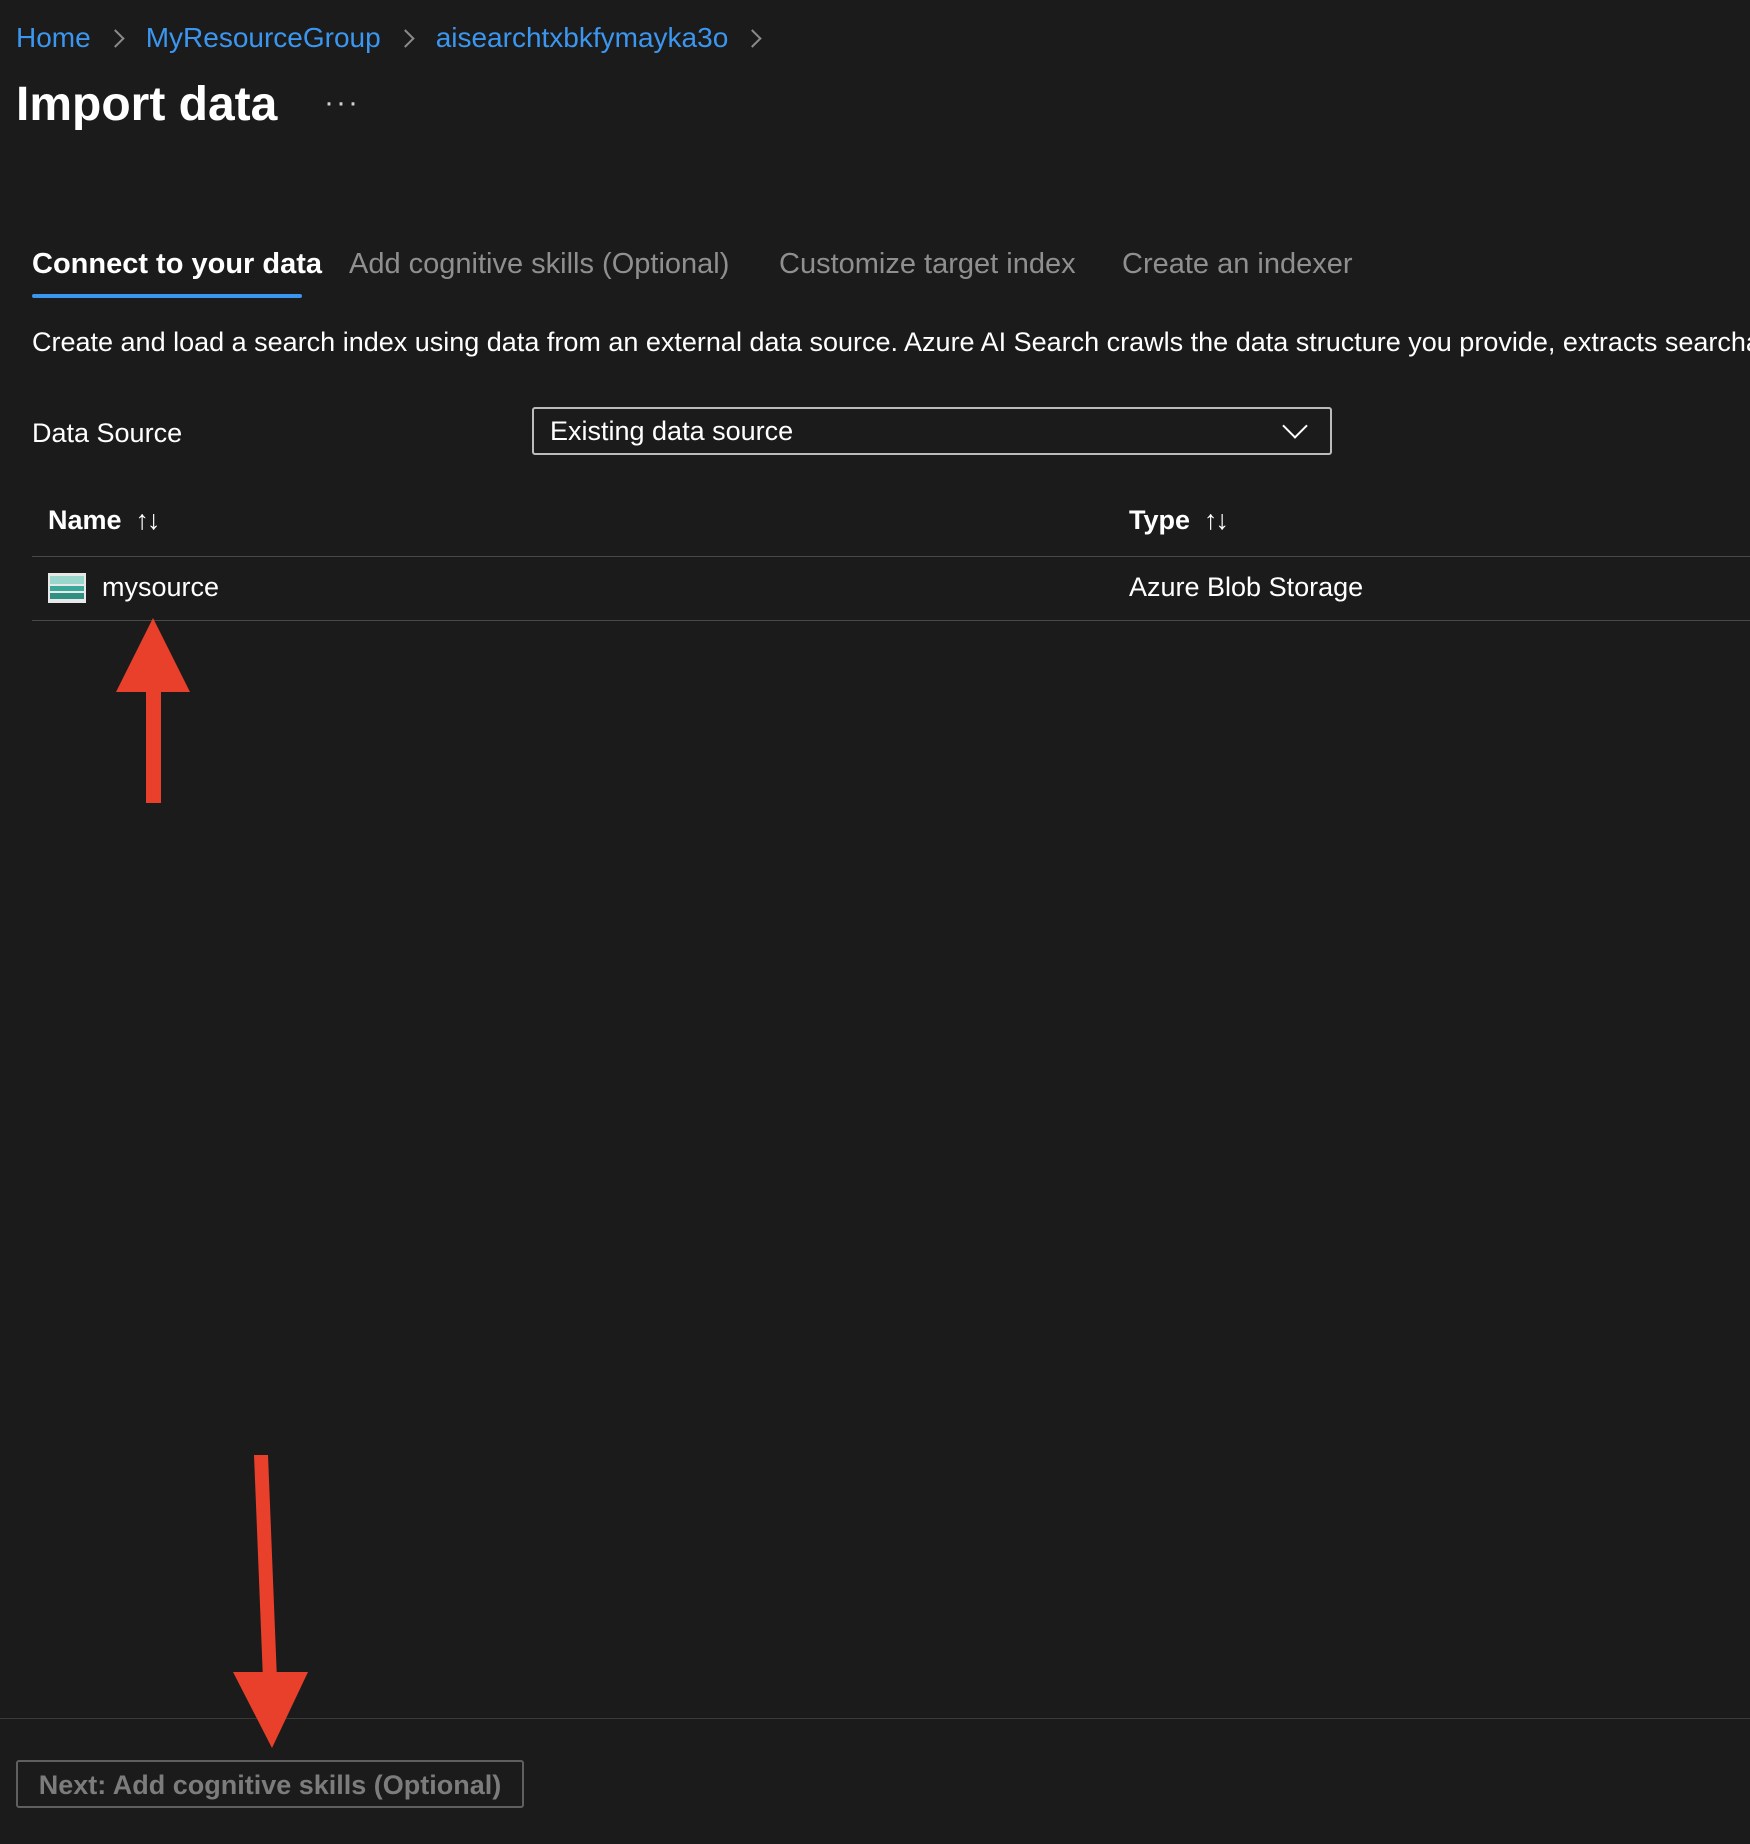  I want to click on breadcrumb-resource-group: MyResourceGroup, so click(263, 38).